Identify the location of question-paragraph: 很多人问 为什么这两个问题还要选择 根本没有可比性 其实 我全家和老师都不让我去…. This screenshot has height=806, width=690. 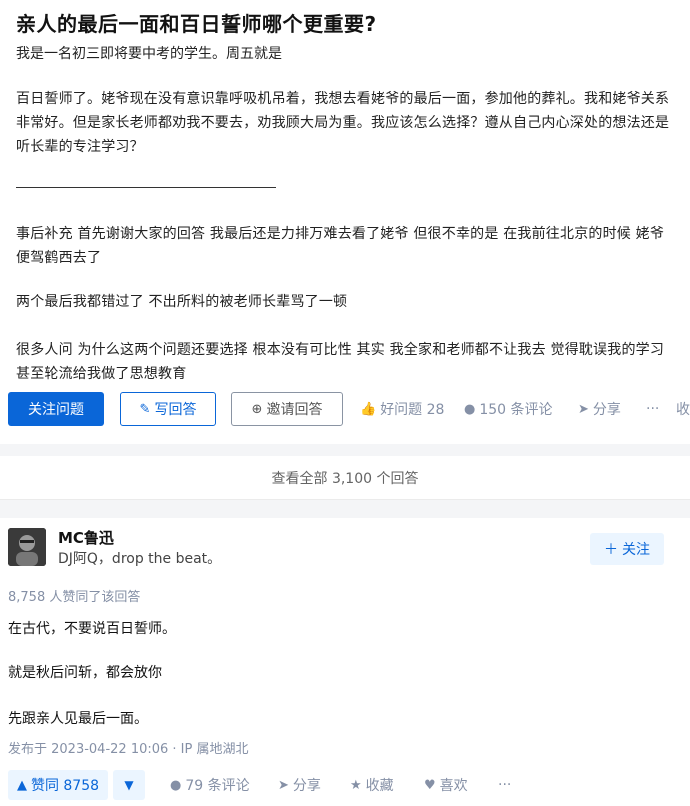
(340, 362).